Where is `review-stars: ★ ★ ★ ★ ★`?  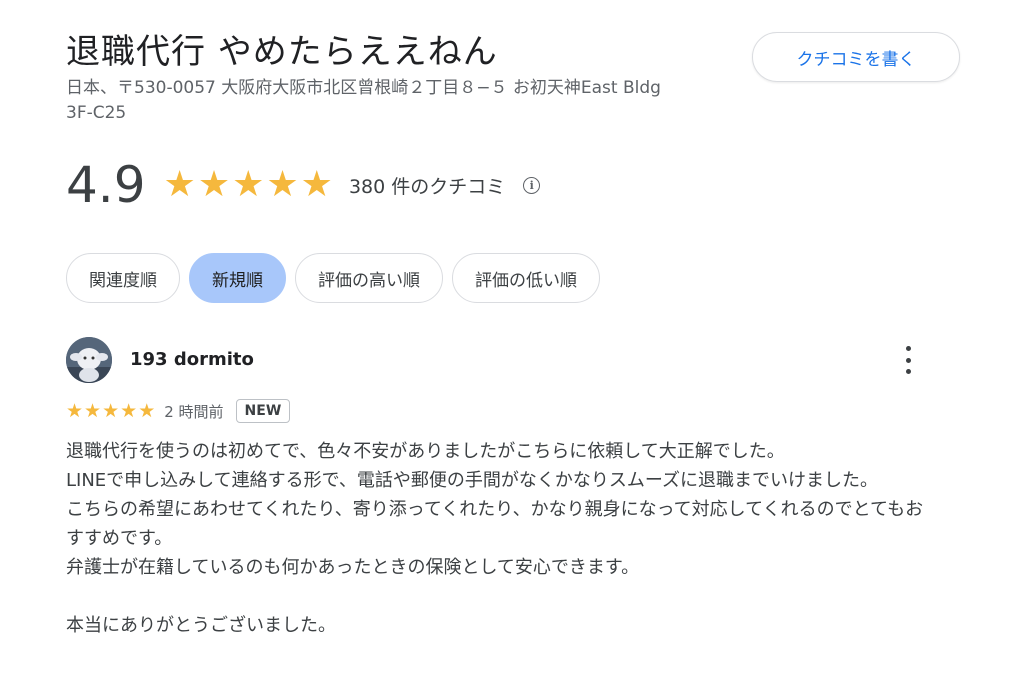
review-stars: ★ ★ ★ ★ ★ is located at coordinates (111, 410).